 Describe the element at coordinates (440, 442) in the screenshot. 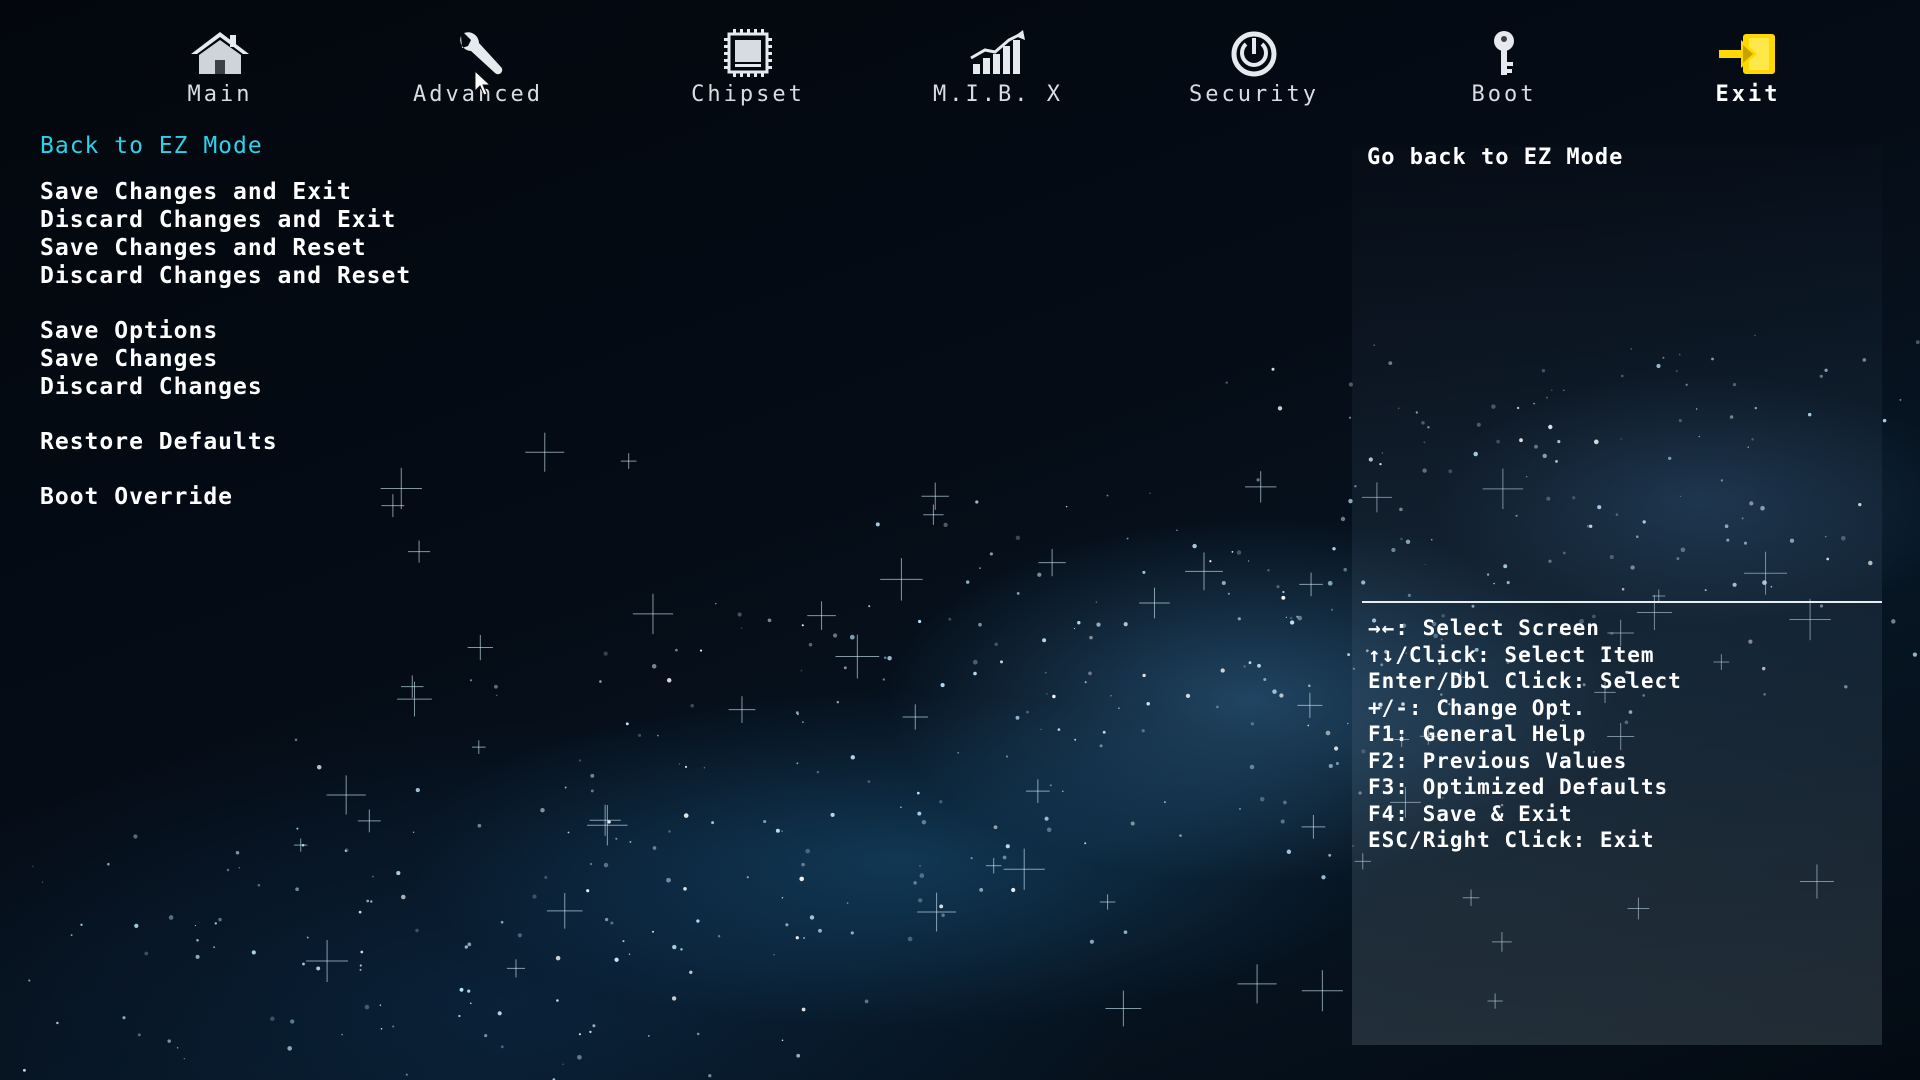

I see `restore-defaults-item: Restore Defaults` at that location.